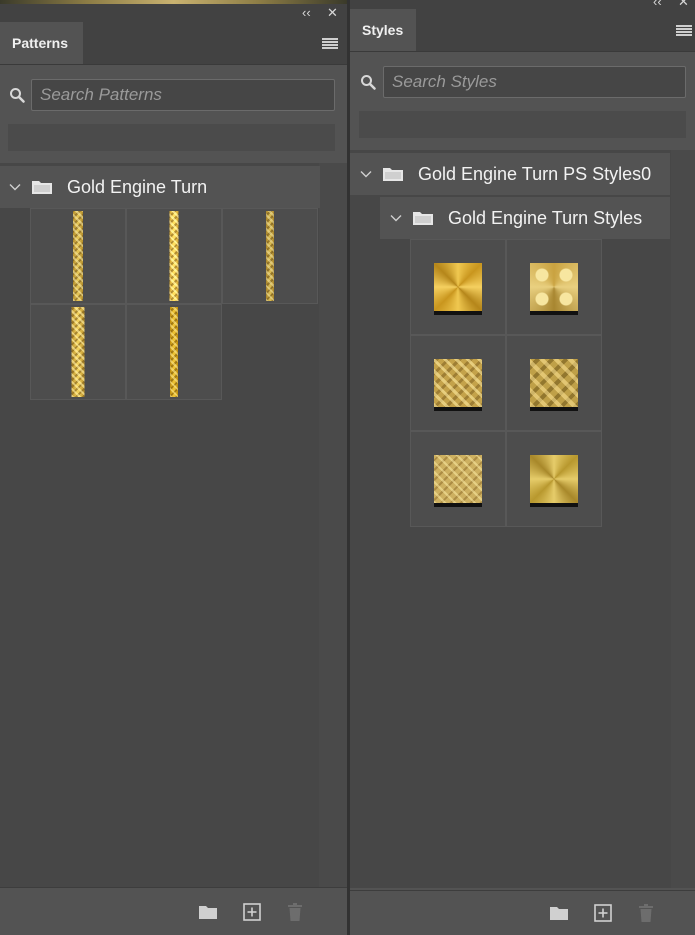 This screenshot has width=695, height=935. Describe the element at coordinates (545, 217) in the screenshot. I see `group-label: Gold Engine Turn Styles` at that location.